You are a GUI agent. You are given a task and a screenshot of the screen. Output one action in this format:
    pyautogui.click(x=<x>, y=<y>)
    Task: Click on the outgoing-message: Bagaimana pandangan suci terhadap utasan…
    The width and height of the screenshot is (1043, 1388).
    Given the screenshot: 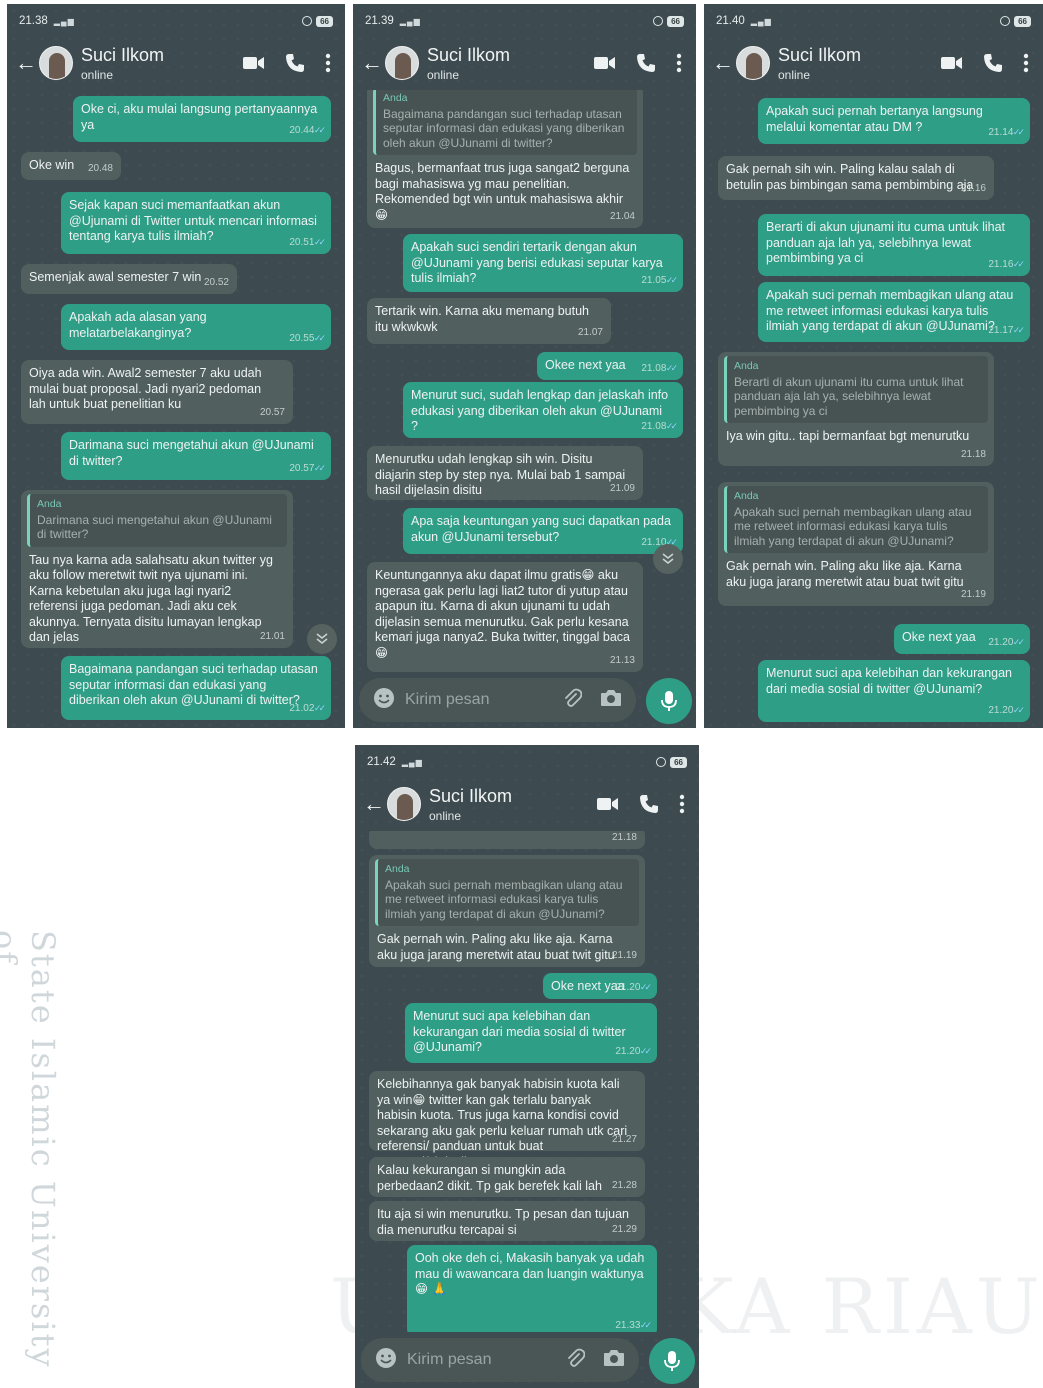 What is the action you would take?
    pyautogui.click(x=196, y=688)
    